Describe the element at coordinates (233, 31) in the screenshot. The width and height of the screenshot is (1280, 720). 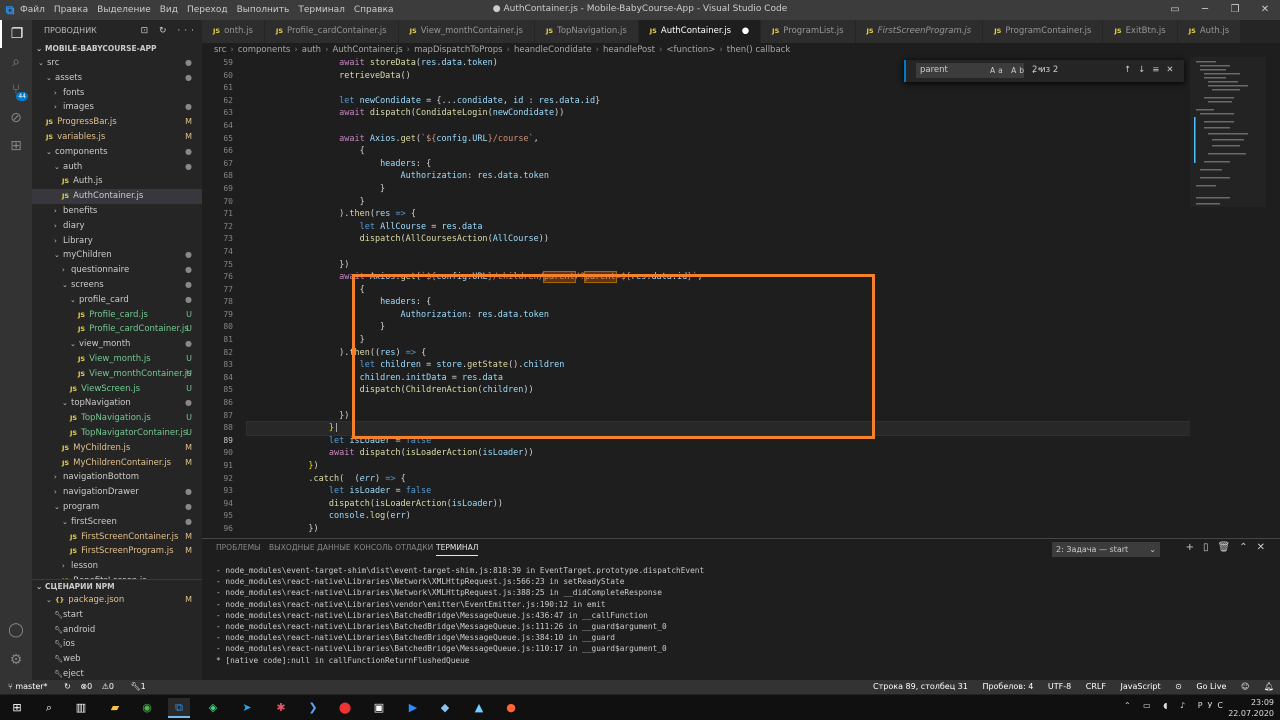
I see `tab-onth-js: JS onth.js` at that location.